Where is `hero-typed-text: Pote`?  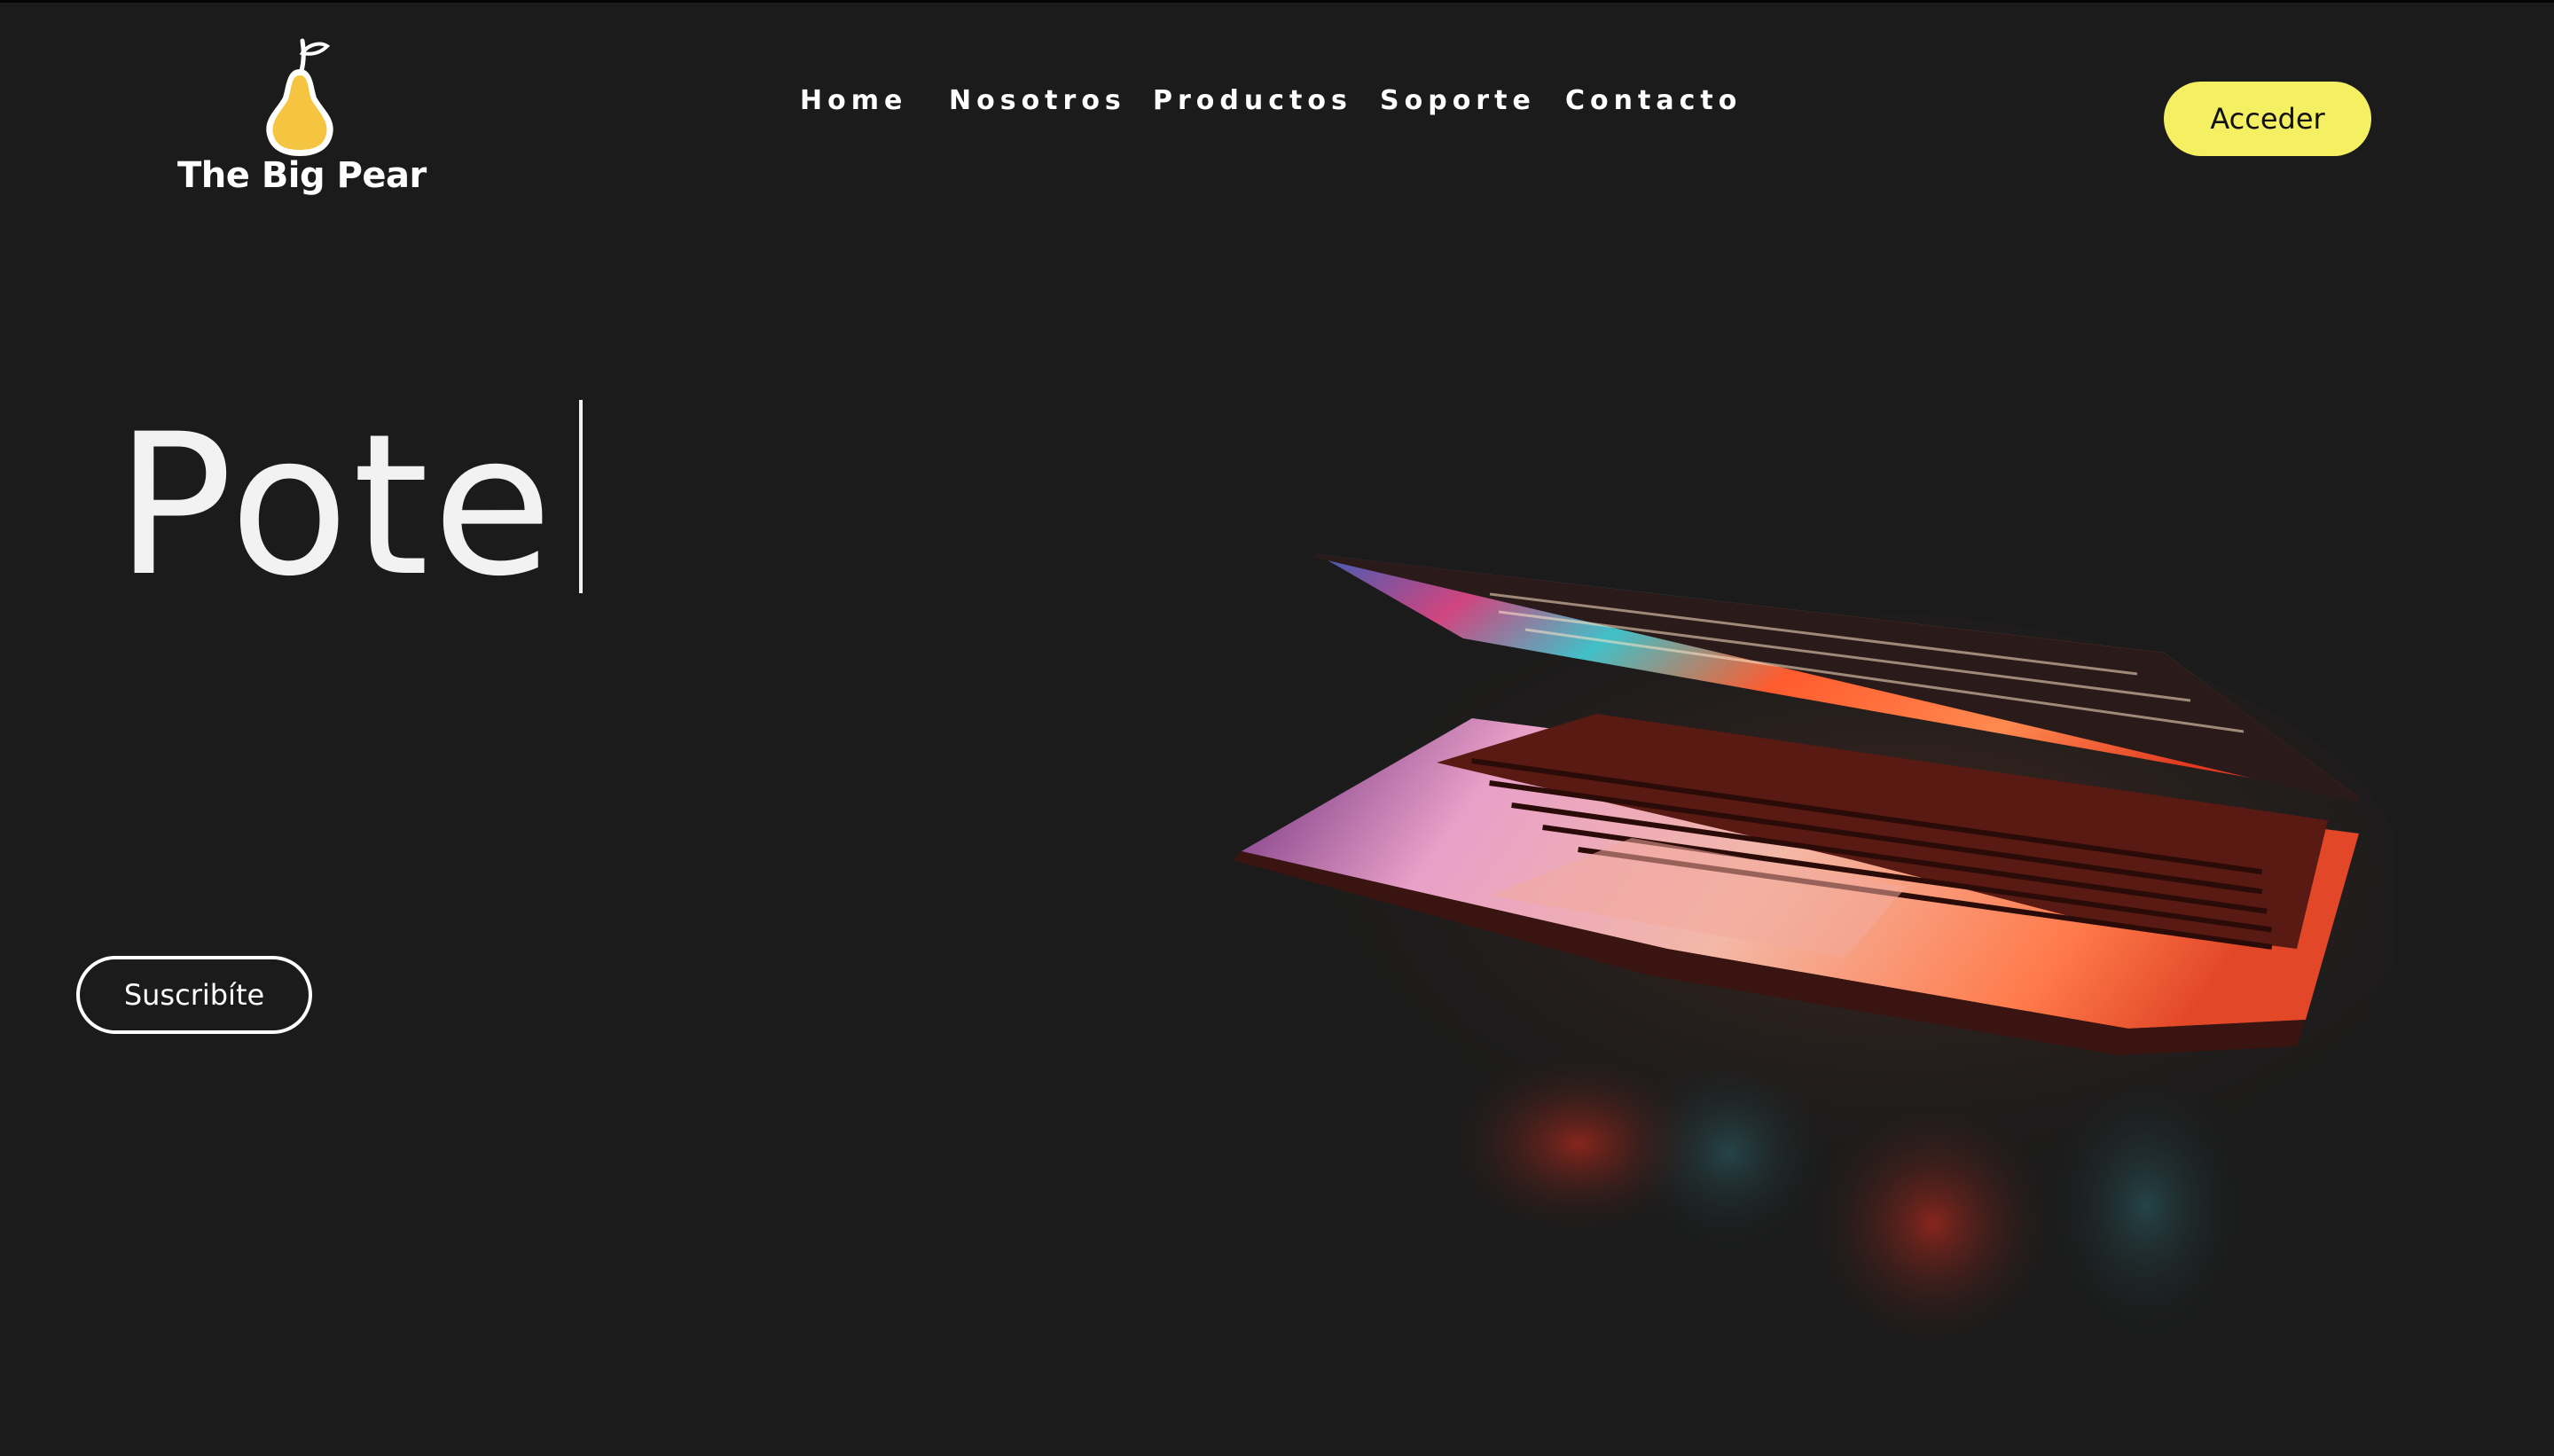
hero-typed-text: Pote is located at coordinates (336, 505).